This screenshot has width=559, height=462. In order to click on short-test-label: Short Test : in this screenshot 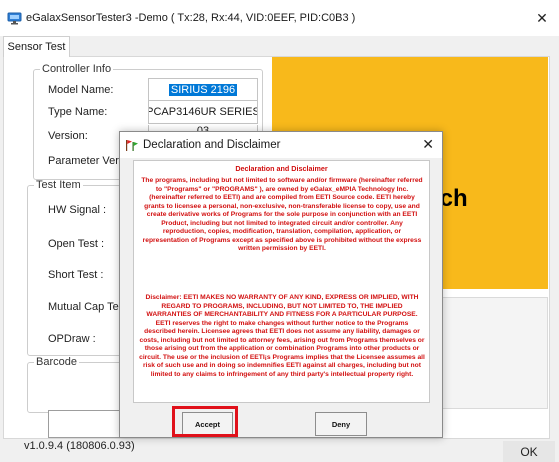, I will do `click(76, 275)`.